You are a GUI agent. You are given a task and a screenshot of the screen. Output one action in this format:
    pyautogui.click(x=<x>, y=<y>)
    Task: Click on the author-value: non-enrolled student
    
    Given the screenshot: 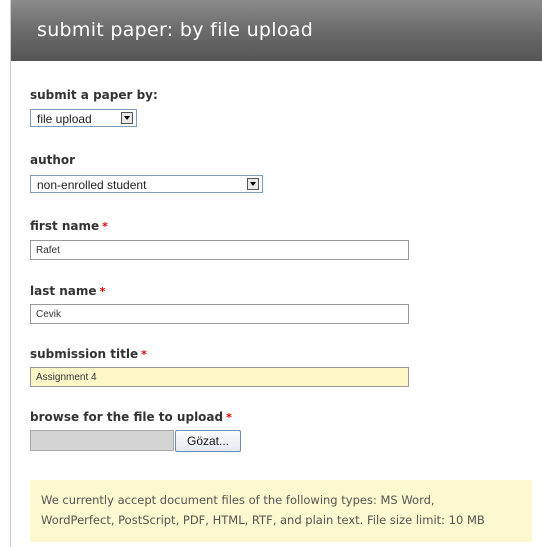 What is the action you would take?
    pyautogui.click(x=92, y=185)
    